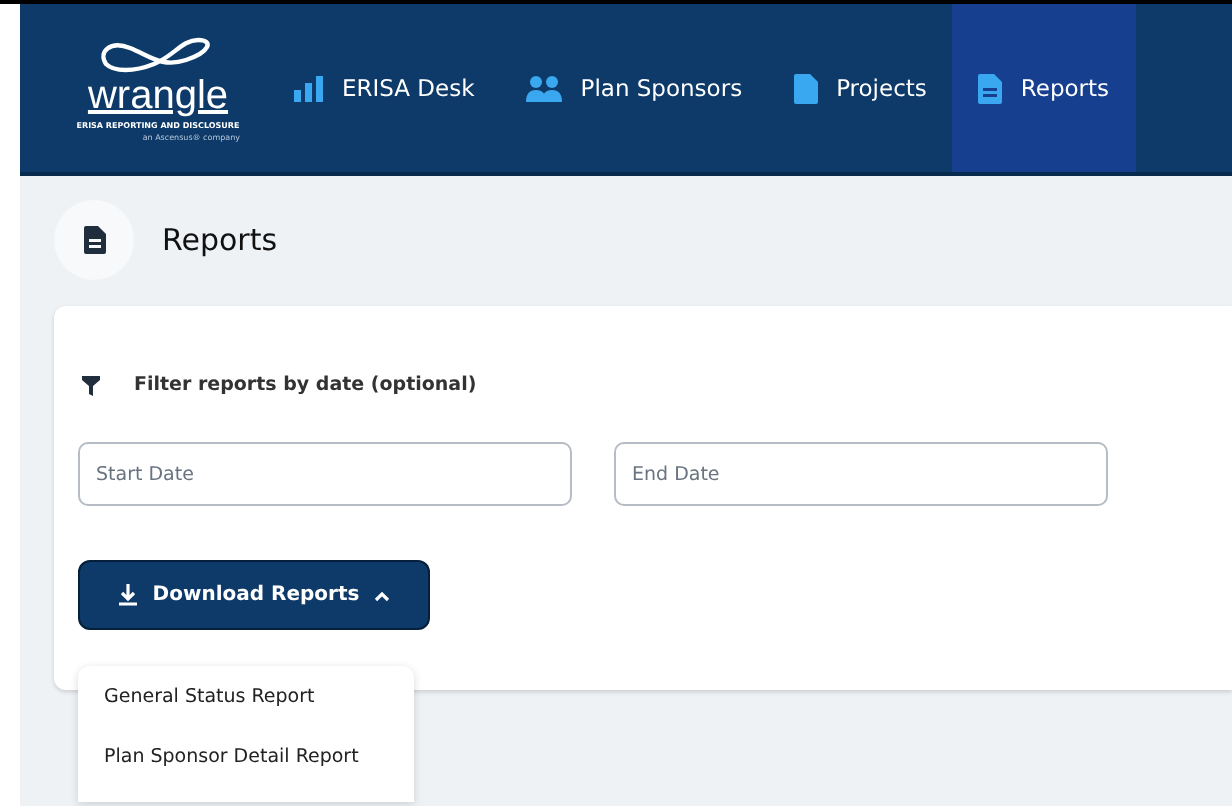 This screenshot has width=1232, height=806. Describe the element at coordinates (128, 595) in the screenshot. I see `download-icon` at that location.